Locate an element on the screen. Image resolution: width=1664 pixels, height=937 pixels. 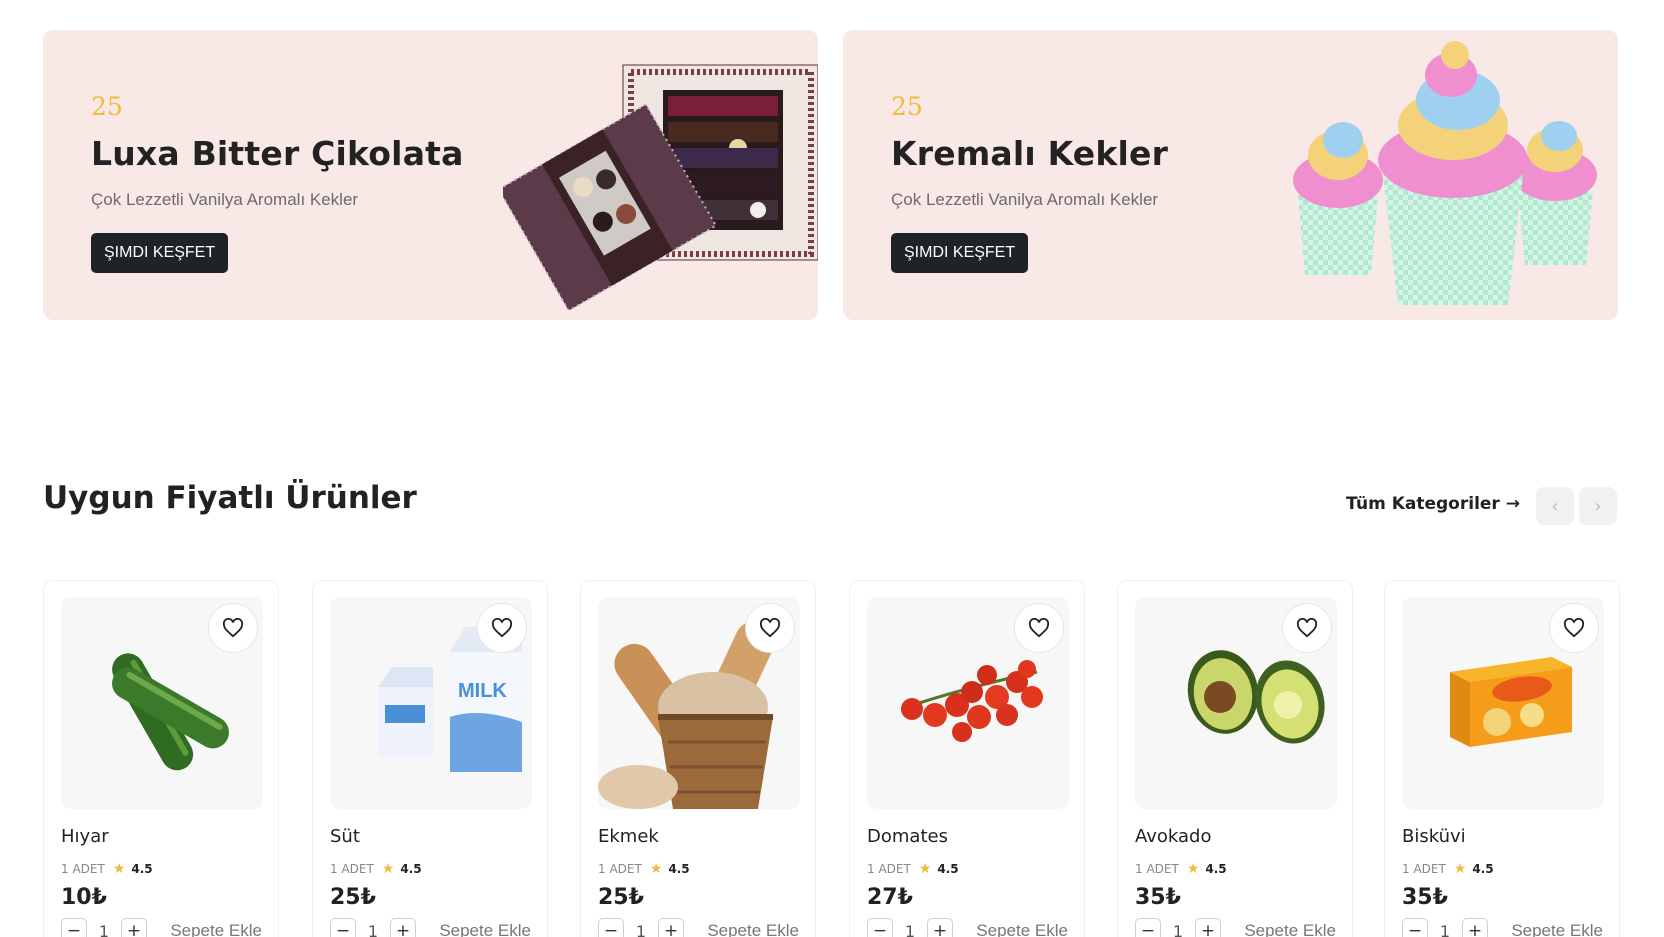
product-name: Ekmek is located at coordinates (628, 836).